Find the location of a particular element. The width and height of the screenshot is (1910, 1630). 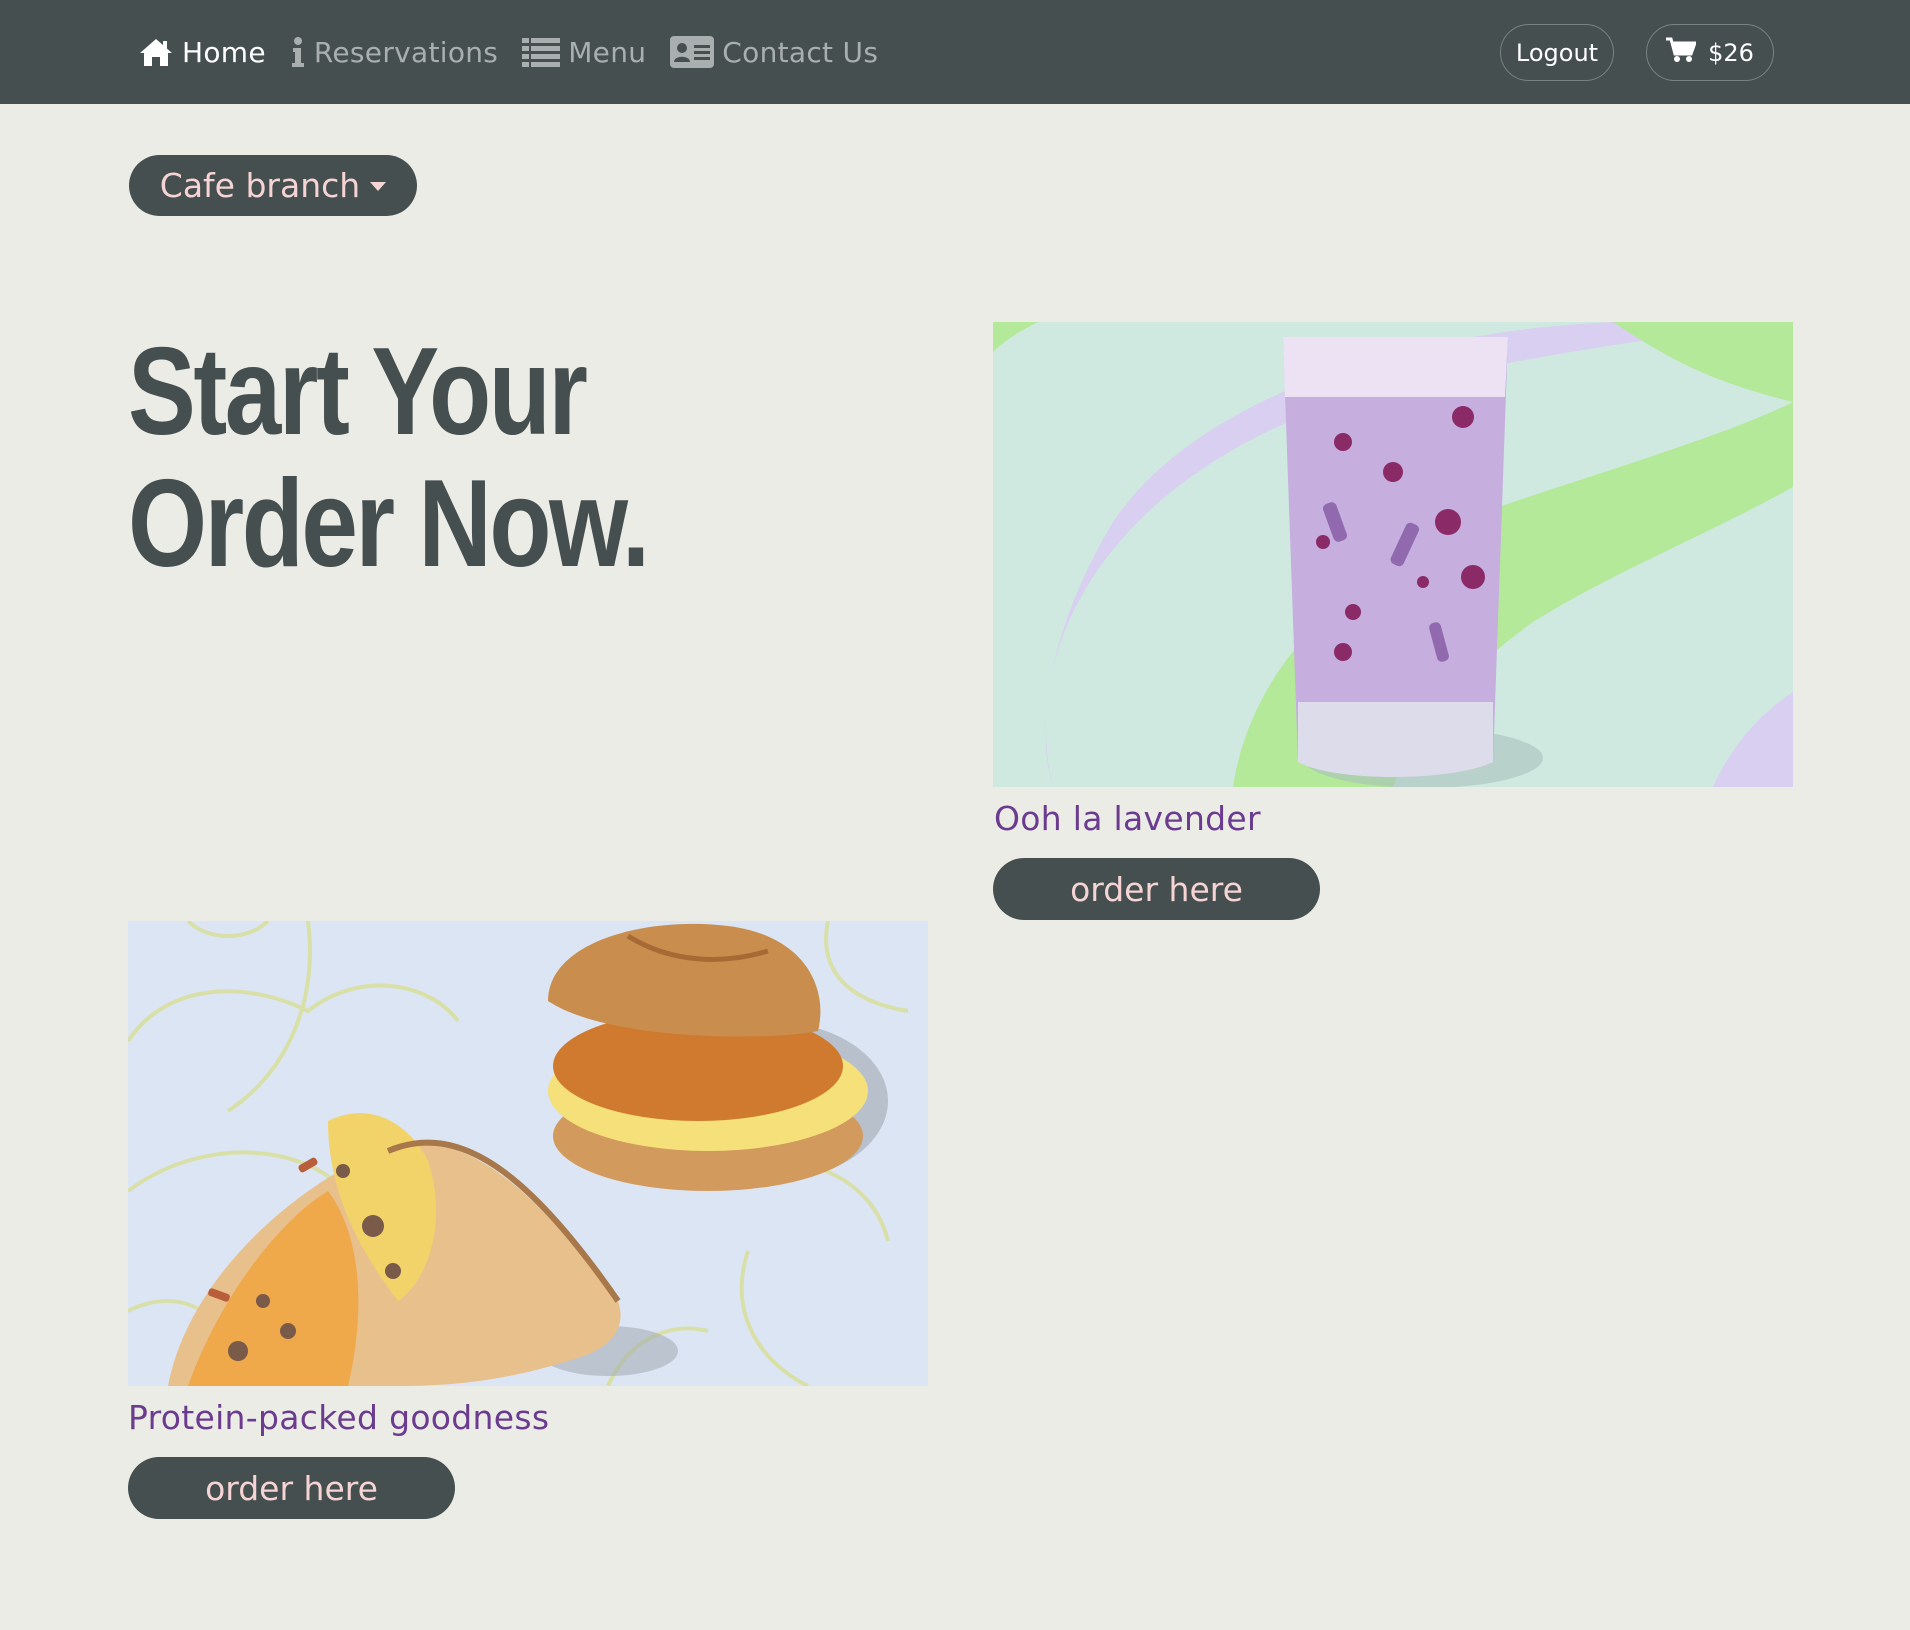

nav-contact: Contact Us is located at coordinates (774, 52).